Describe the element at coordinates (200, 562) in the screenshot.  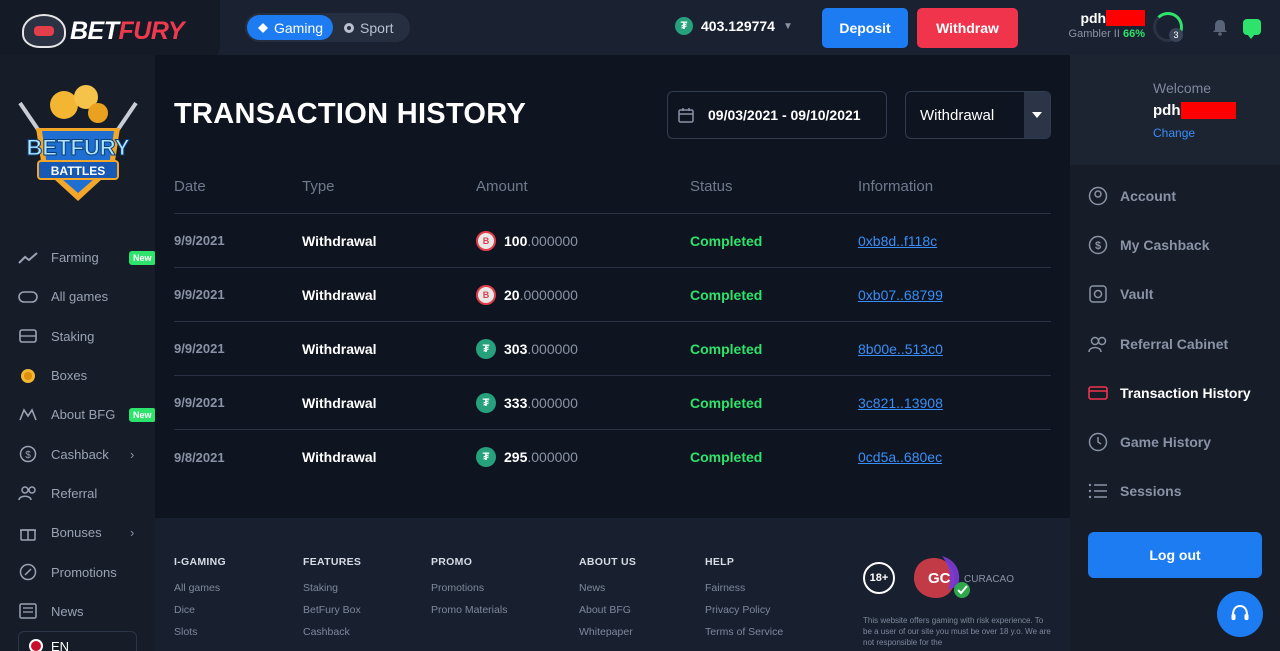
I see `footer-heading: I-GAMING` at that location.